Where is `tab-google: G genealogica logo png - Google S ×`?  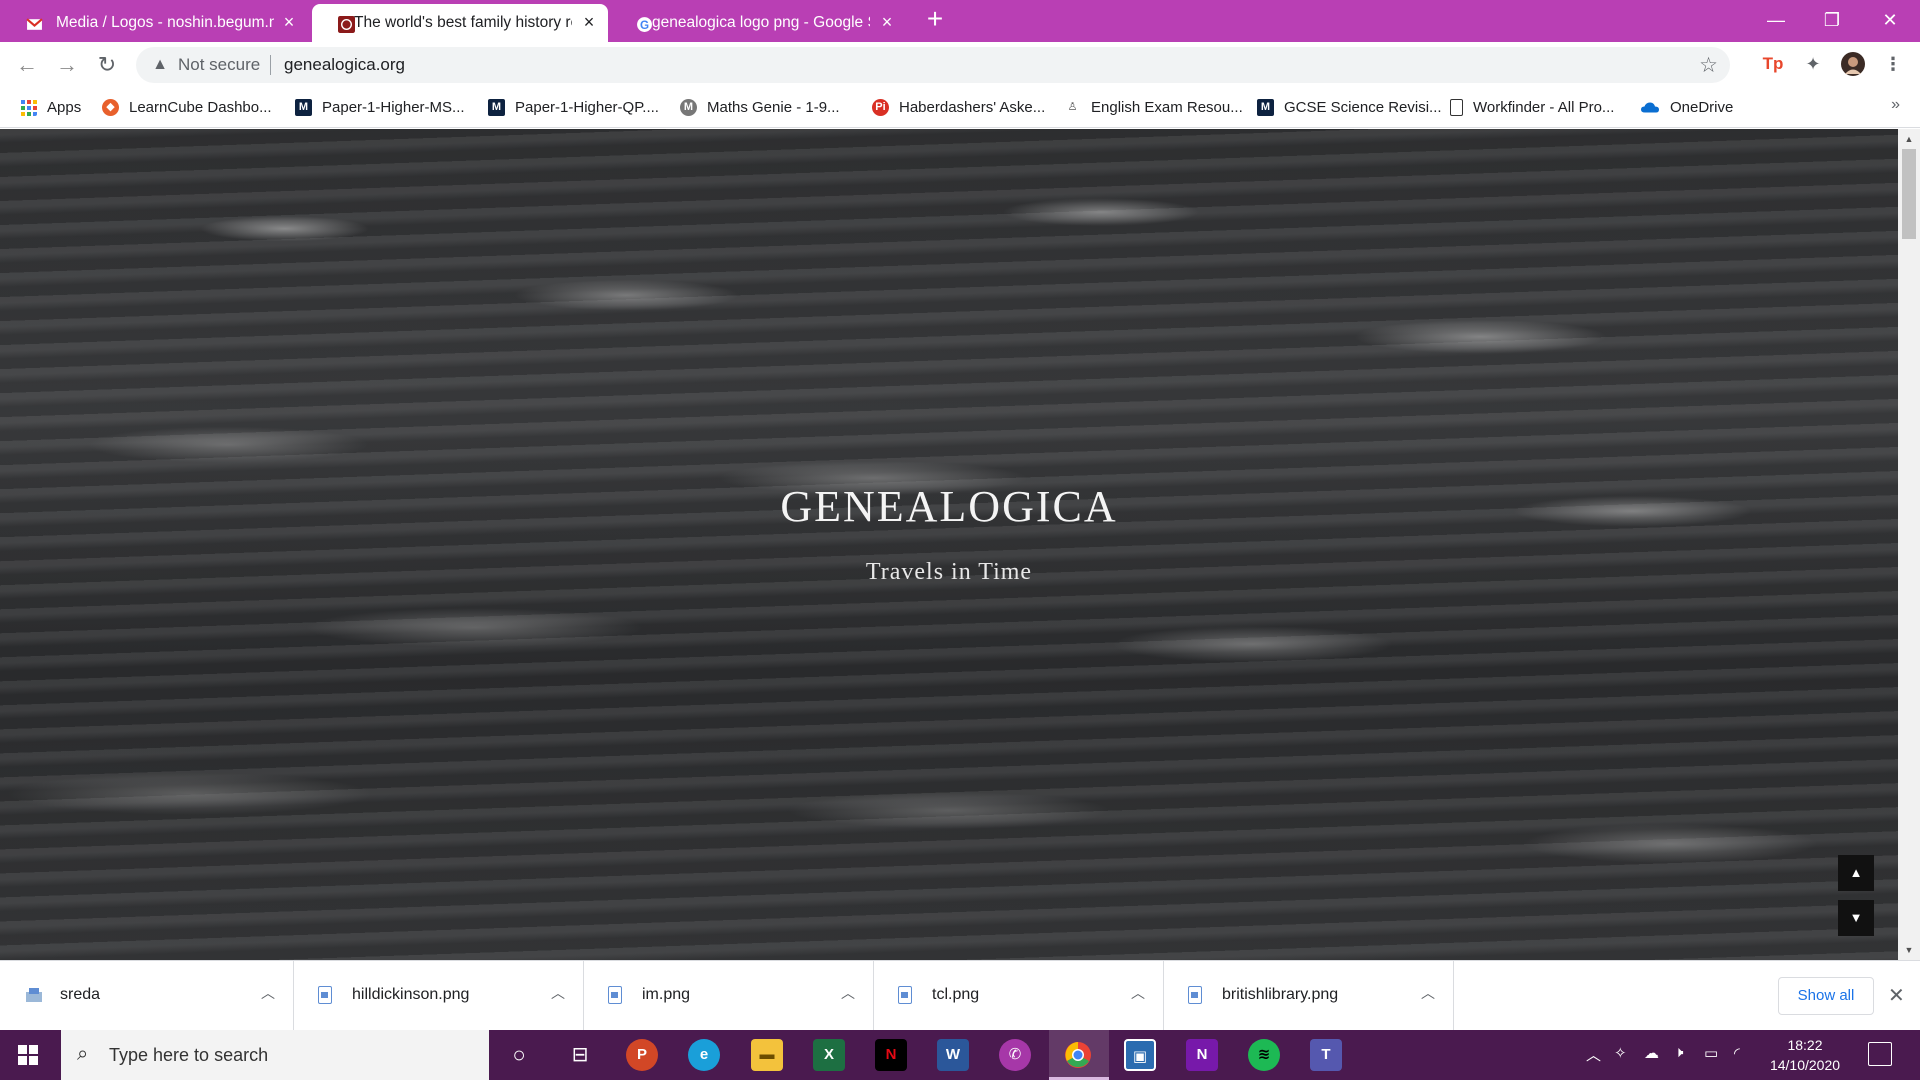 tab-google: G genealogica logo png - Google S × is located at coordinates (758, 23).